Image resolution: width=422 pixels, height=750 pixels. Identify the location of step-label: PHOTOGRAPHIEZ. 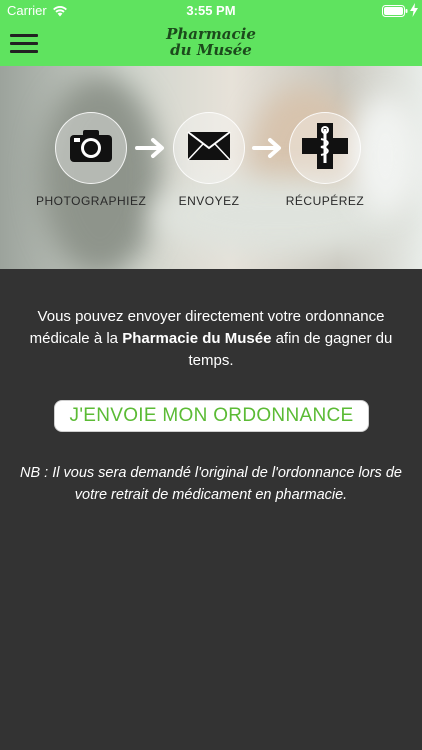
(91, 201).